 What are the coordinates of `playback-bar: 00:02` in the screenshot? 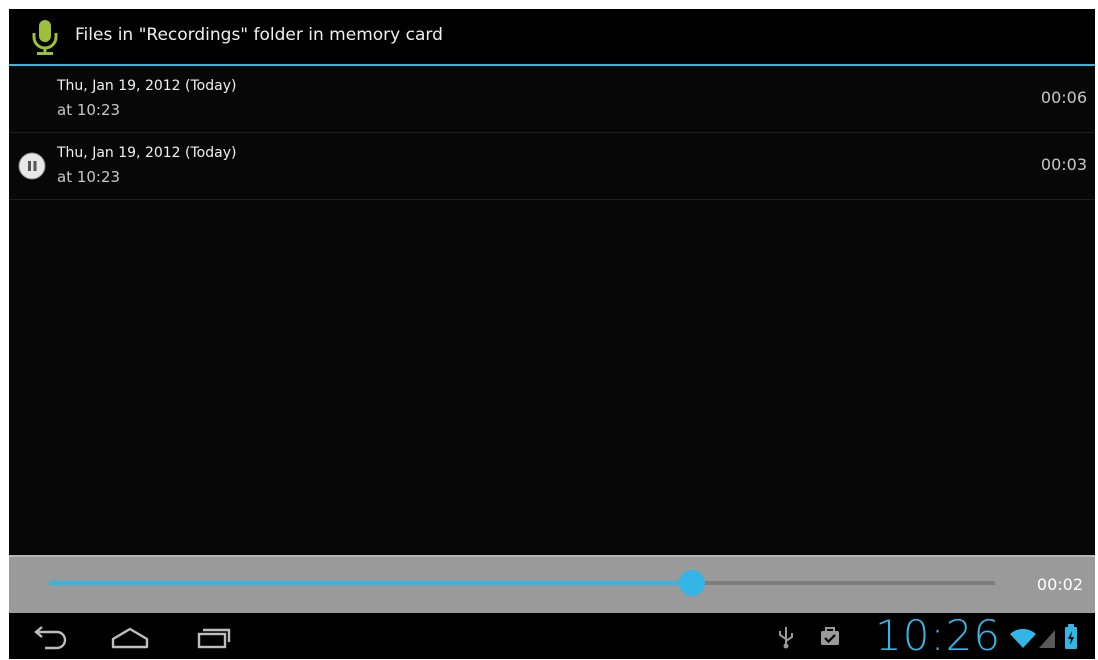 It's located at (552, 584).